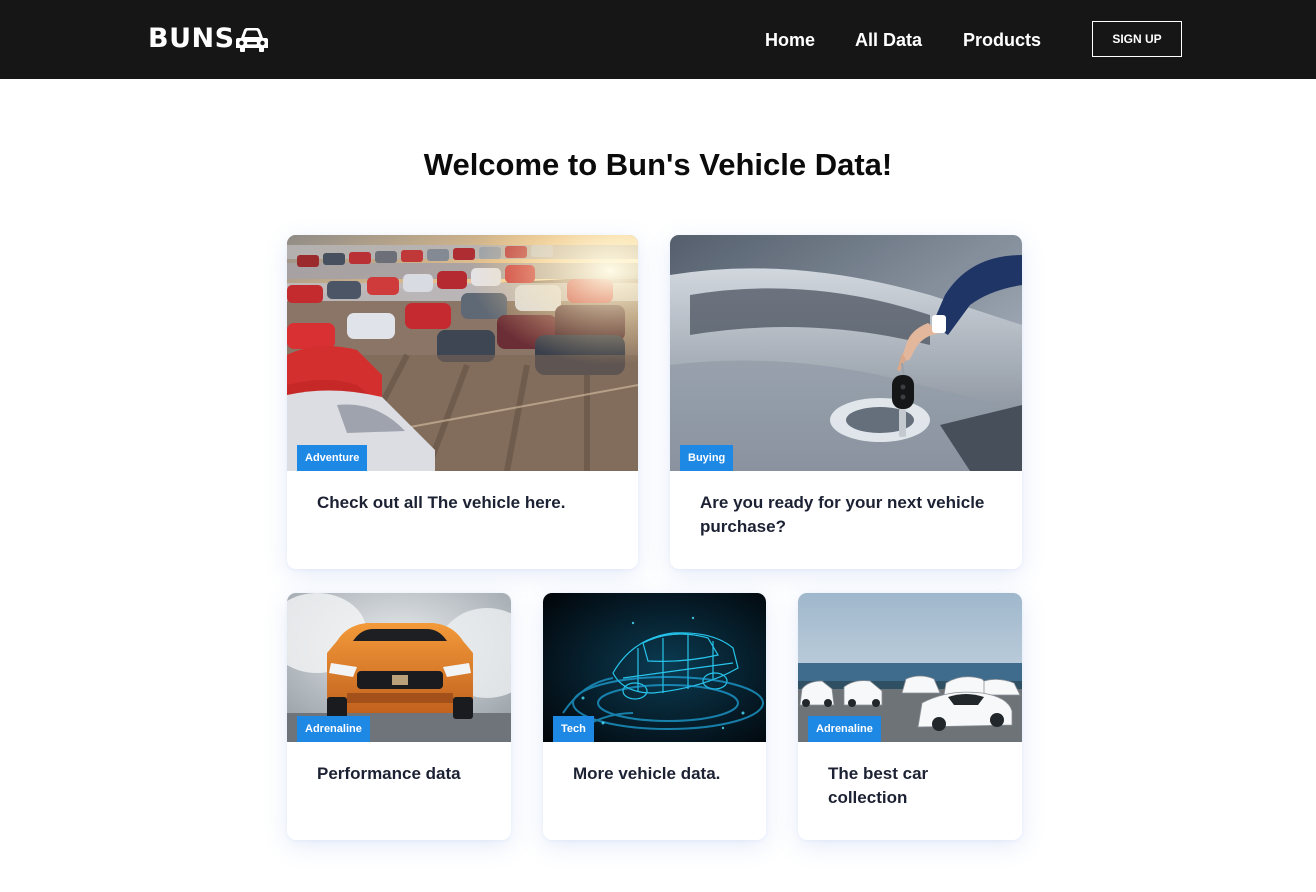  I want to click on logo-link: BUNS, so click(208, 39).